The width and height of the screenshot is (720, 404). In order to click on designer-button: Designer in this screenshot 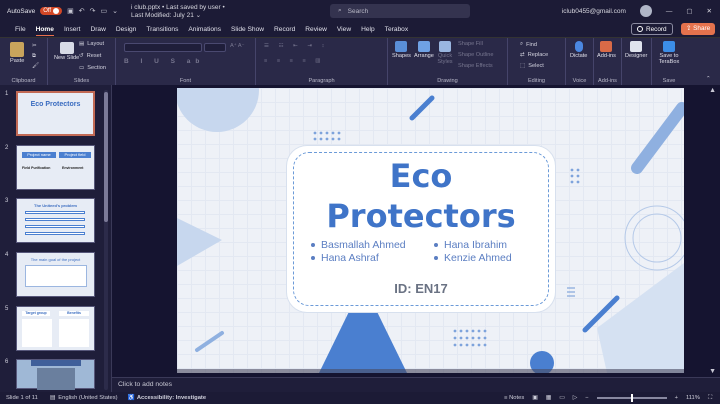, I will do `click(636, 50)`.